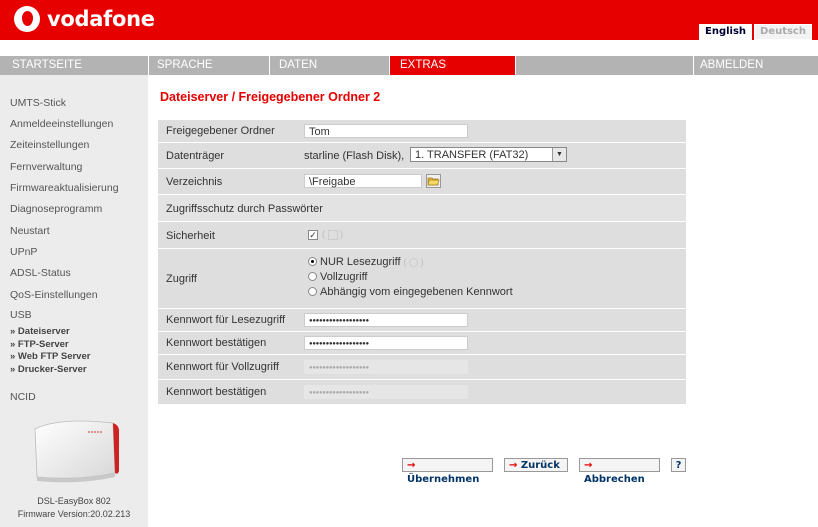 The image size is (818, 527). What do you see at coordinates (226, 320) in the screenshot?
I see `read-password-label: Kennwort für Lesezugriff` at bounding box center [226, 320].